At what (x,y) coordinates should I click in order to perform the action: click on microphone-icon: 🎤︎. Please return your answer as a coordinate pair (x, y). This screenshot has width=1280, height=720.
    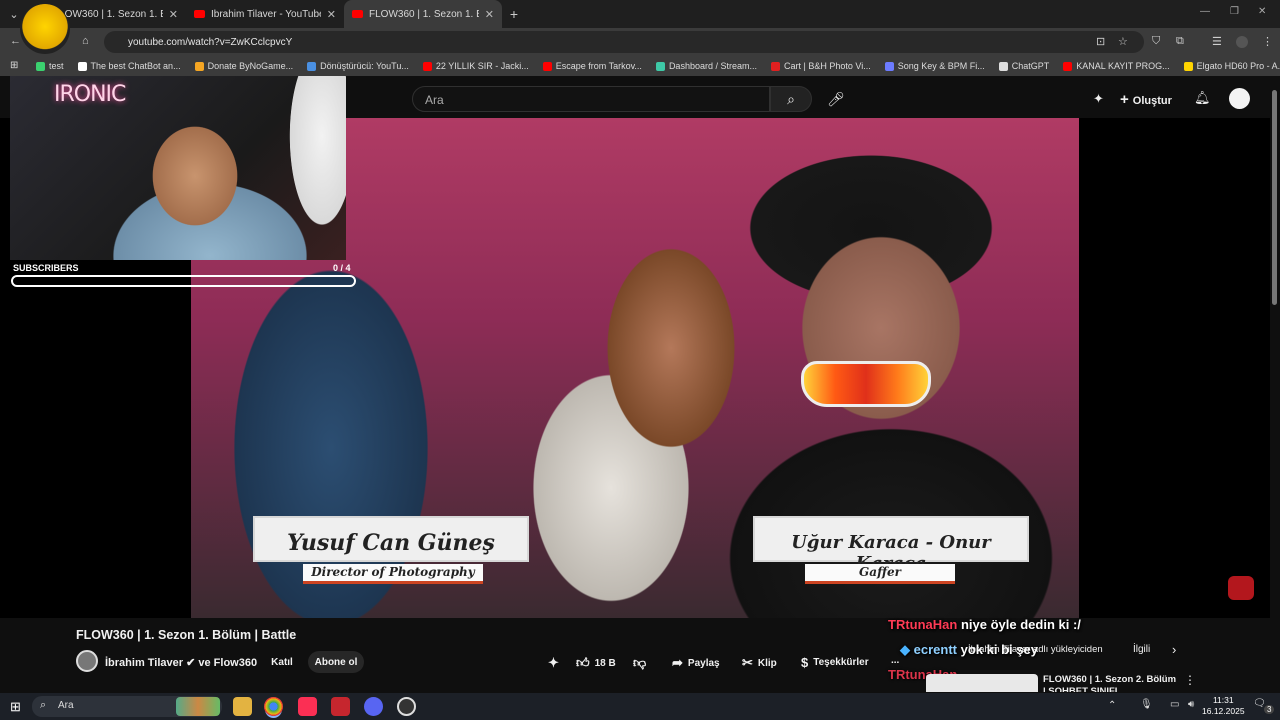
    Looking at the image, I should click on (836, 99).